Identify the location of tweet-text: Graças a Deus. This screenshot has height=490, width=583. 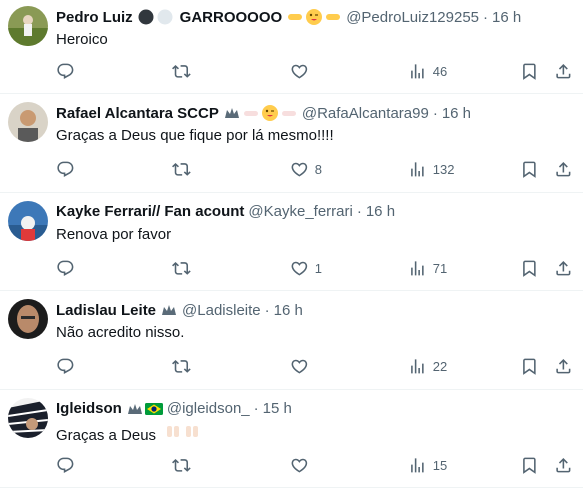
(313, 434).